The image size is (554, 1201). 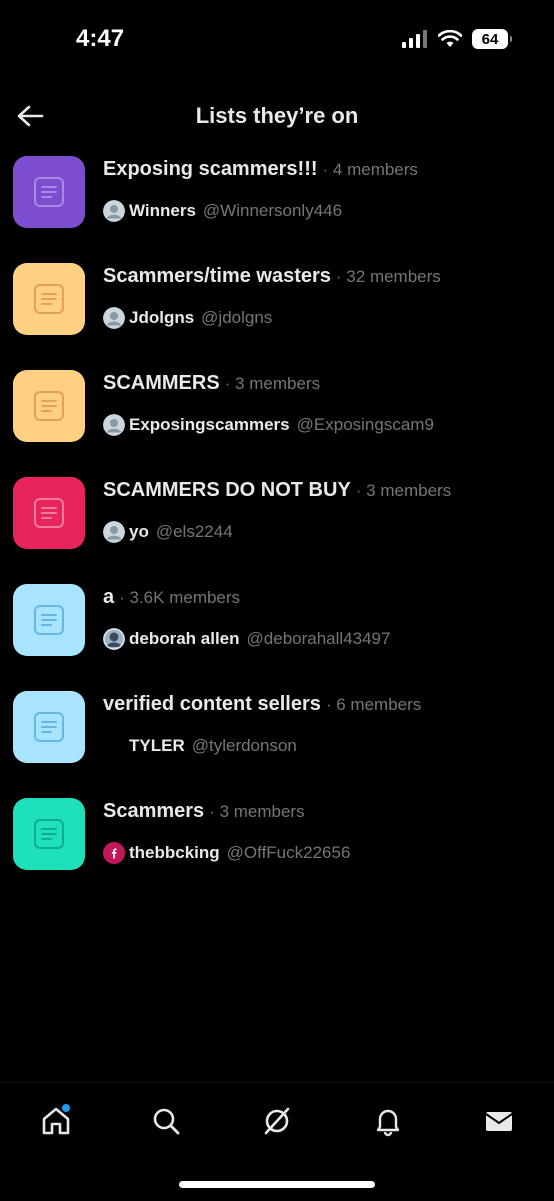 What do you see at coordinates (450, 38) in the screenshot?
I see `wifi-icon` at bounding box center [450, 38].